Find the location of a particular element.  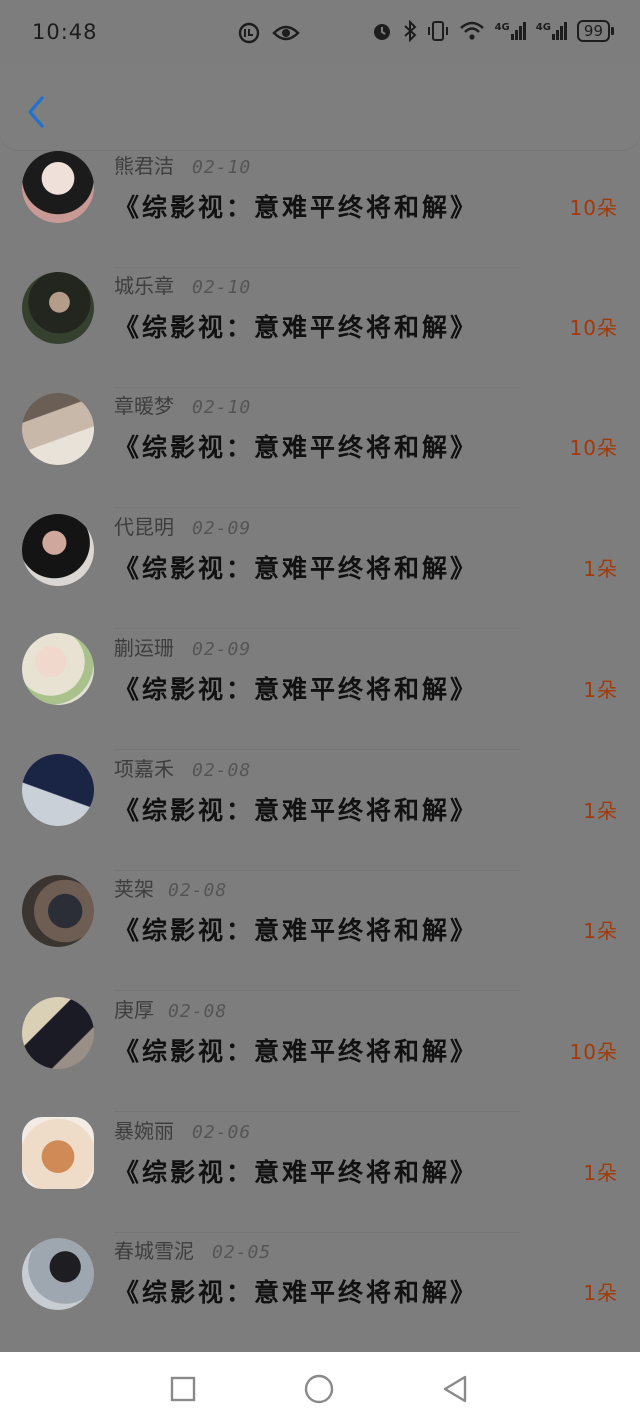

item-meta: 荚架 02-08 is located at coordinates (170, 887).